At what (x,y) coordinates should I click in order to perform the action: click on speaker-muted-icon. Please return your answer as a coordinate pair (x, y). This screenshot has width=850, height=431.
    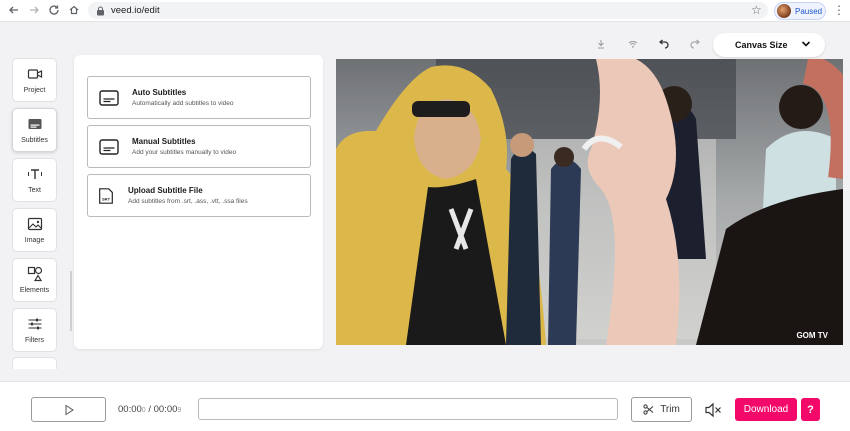
    Looking at the image, I should click on (713, 410).